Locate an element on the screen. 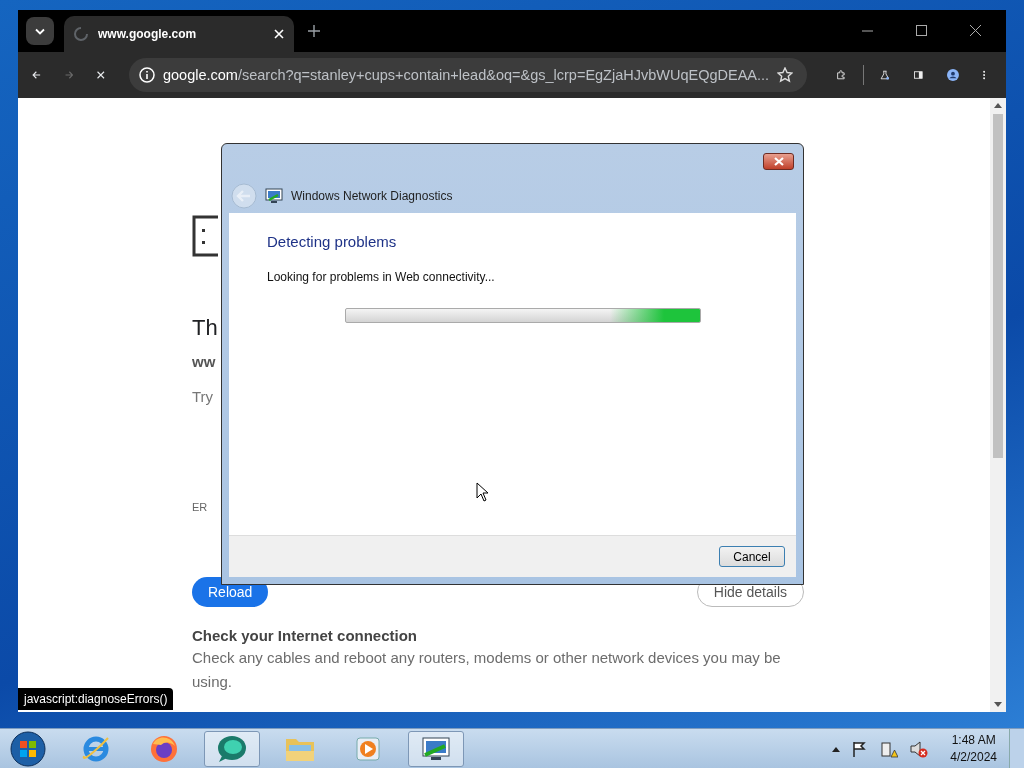 The image size is (1024, 768). mouse-cursor-icon is located at coordinates (482, 492).